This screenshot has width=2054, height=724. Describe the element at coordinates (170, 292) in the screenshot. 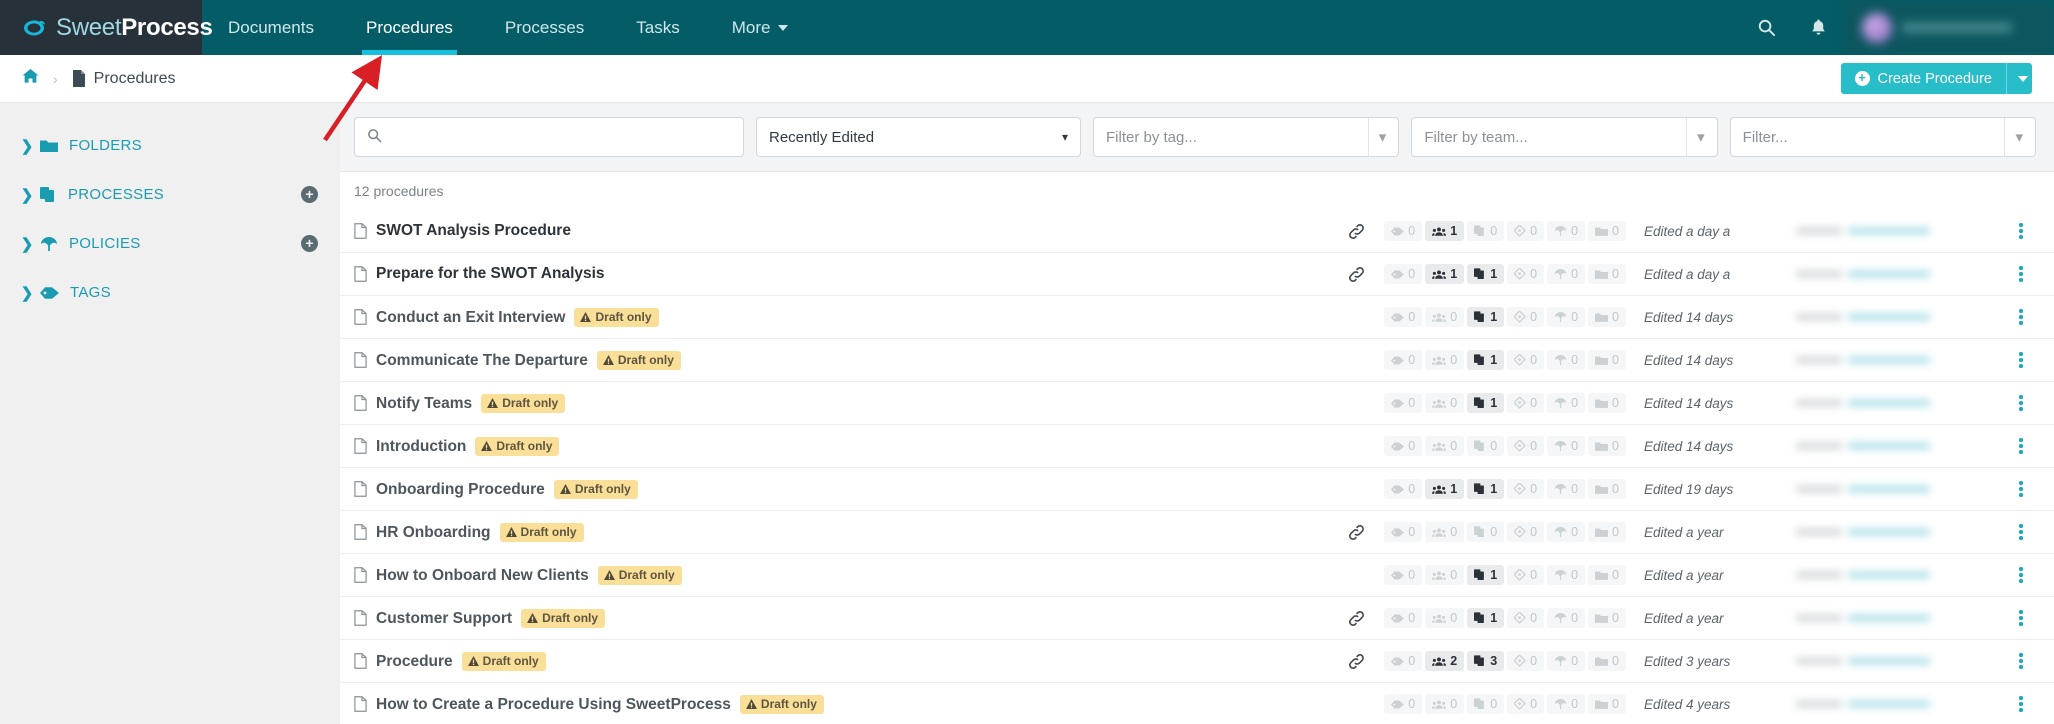

I see `sidebar-item-tags: ❯ TAGS` at that location.